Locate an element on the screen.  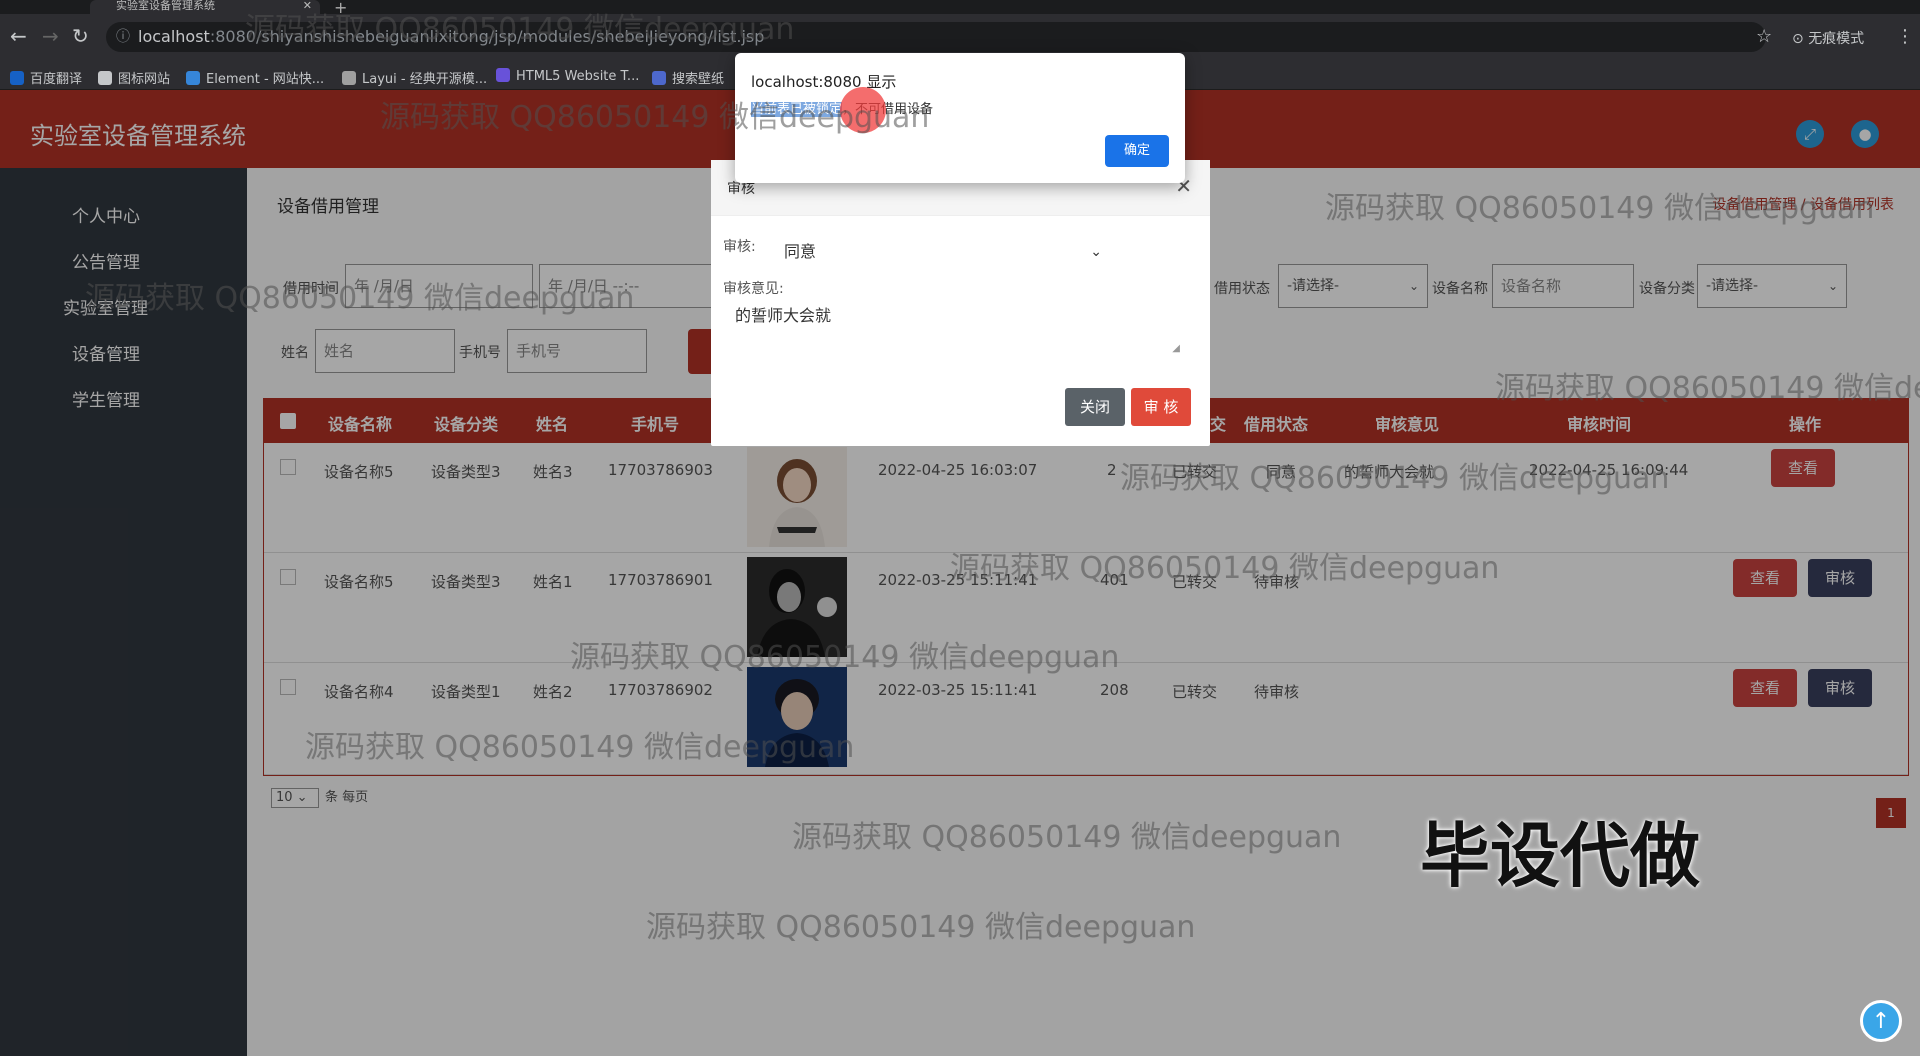
click-indicator is located at coordinates (863, 110).